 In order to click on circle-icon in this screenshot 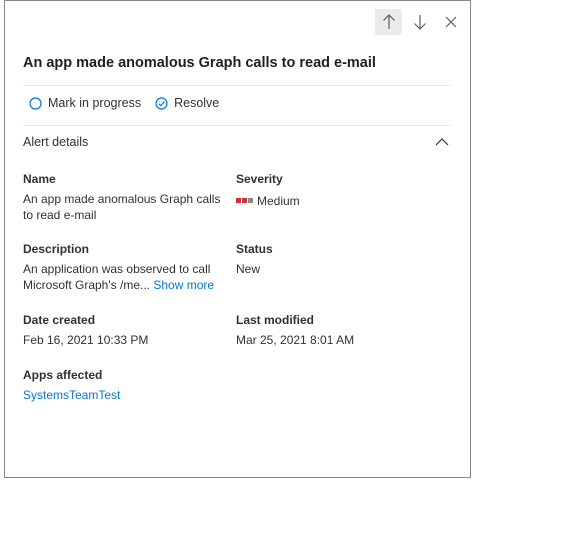, I will do `click(35, 103)`.